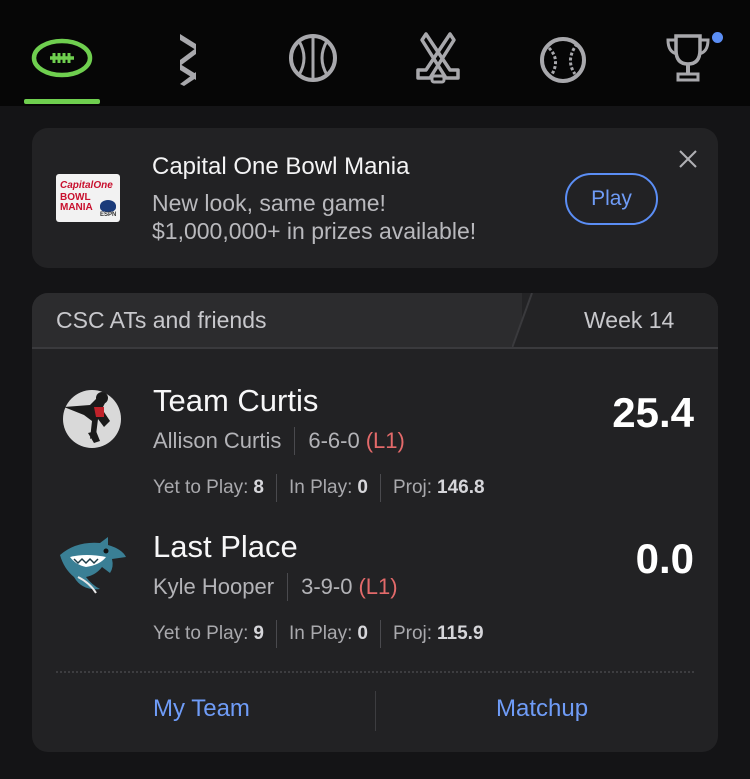 The height and width of the screenshot is (779, 750). I want to click on owner-record-row: Allison Curtis 6-6-0 (L1), so click(279, 441).